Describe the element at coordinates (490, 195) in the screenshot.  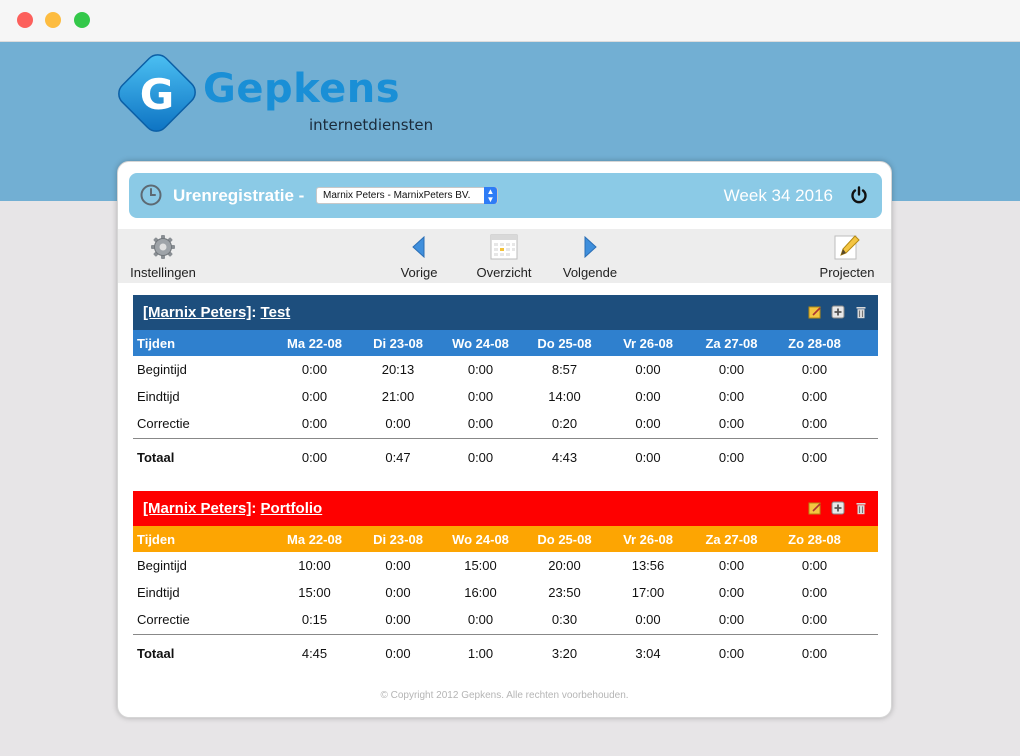
I see `select-arrows-icon: ▲ ▼` at that location.